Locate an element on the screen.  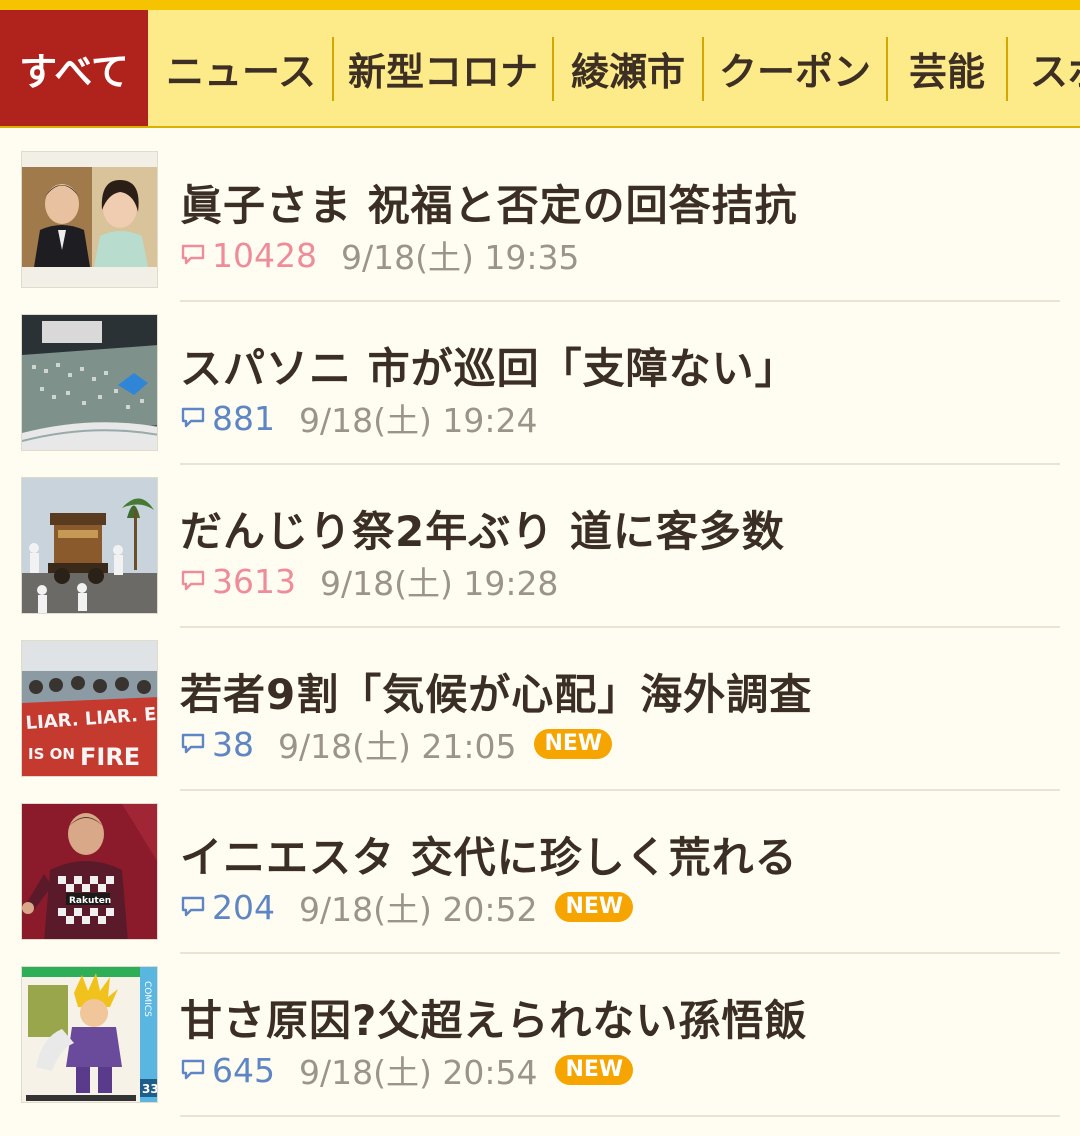
news-thumbnail: COMICS 33 is located at coordinates (89, 1034).